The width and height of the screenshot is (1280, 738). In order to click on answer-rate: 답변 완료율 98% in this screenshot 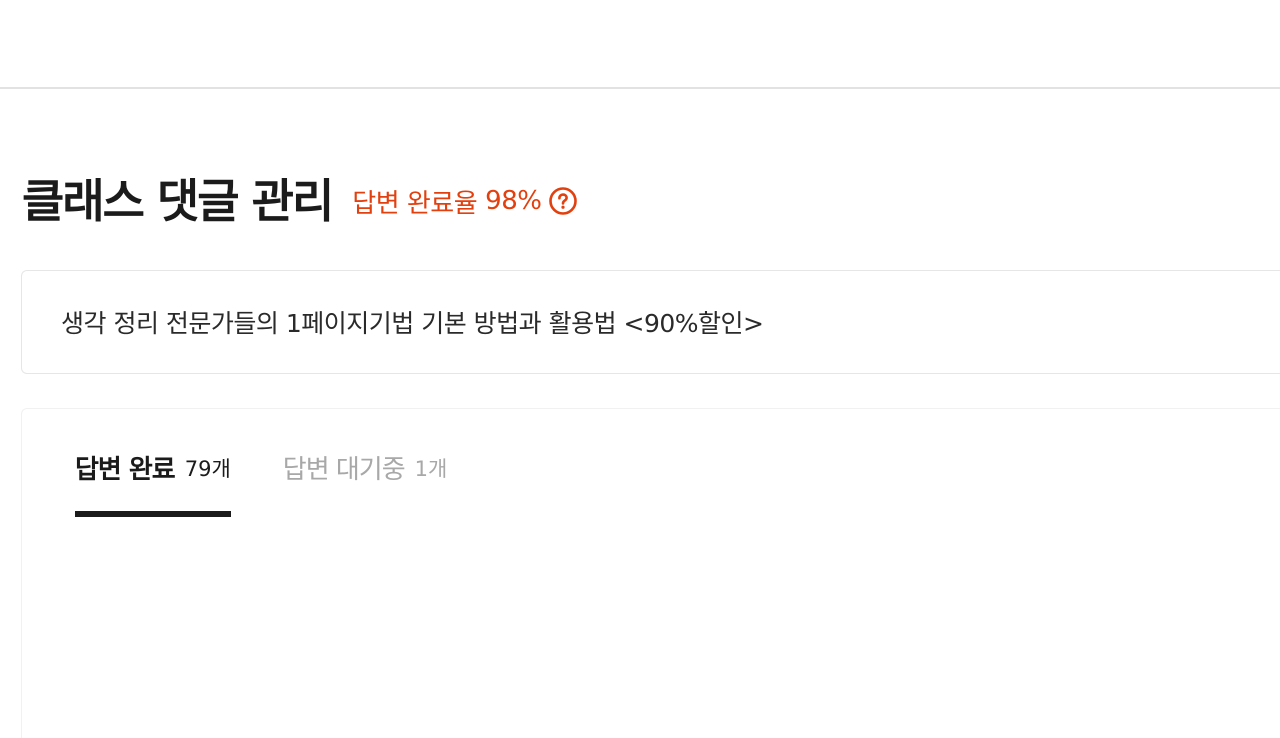, I will do `click(465, 198)`.